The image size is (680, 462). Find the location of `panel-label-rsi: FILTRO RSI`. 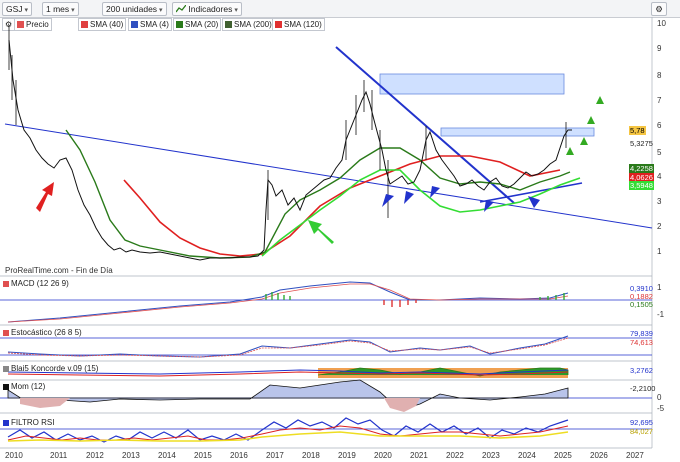

panel-label-rsi: FILTRO RSI is located at coordinates (28, 423).